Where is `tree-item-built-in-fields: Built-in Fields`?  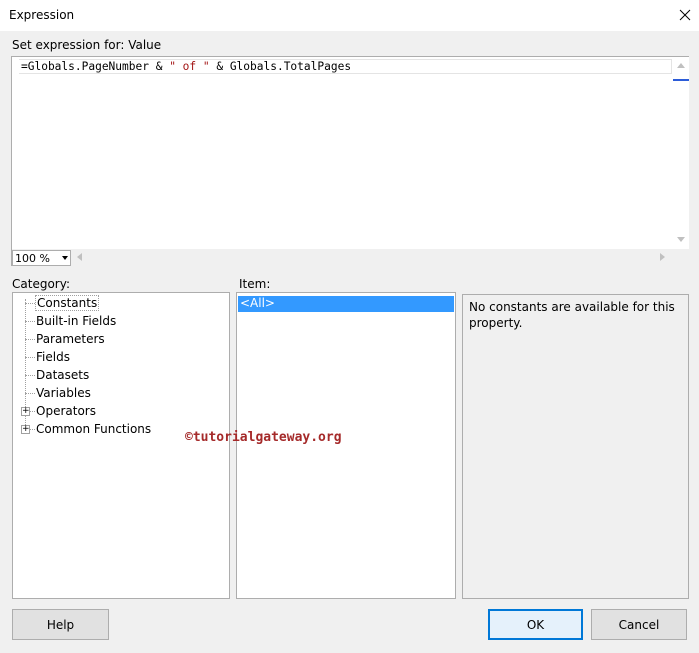 tree-item-built-in-fields: Built-in Fields is located at coordinates (113, 321).